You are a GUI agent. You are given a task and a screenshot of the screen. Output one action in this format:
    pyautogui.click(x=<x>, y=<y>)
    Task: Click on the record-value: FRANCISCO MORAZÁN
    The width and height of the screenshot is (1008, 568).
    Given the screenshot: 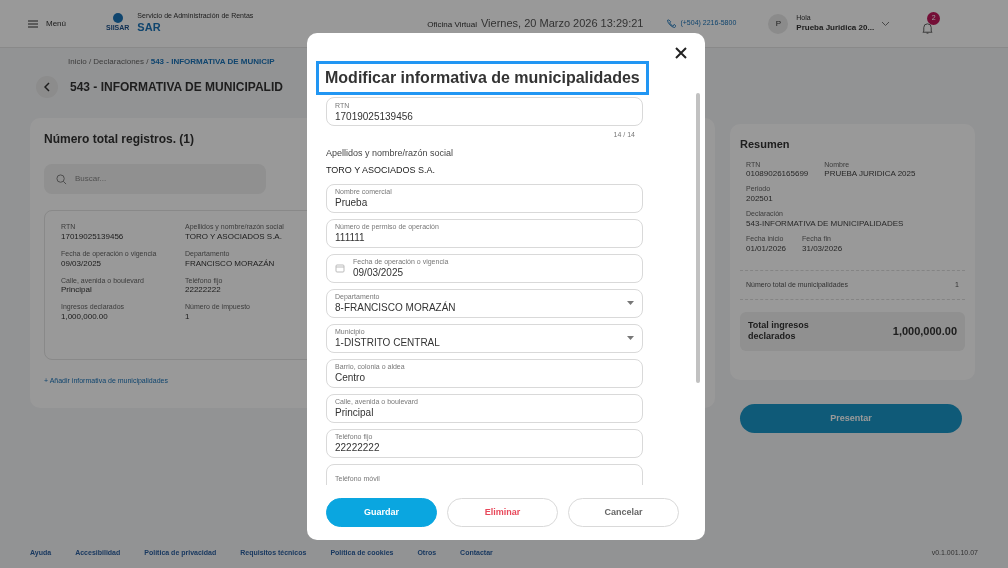 What is the action you would take?
    pyautogui.click(x=230, y=263)
    